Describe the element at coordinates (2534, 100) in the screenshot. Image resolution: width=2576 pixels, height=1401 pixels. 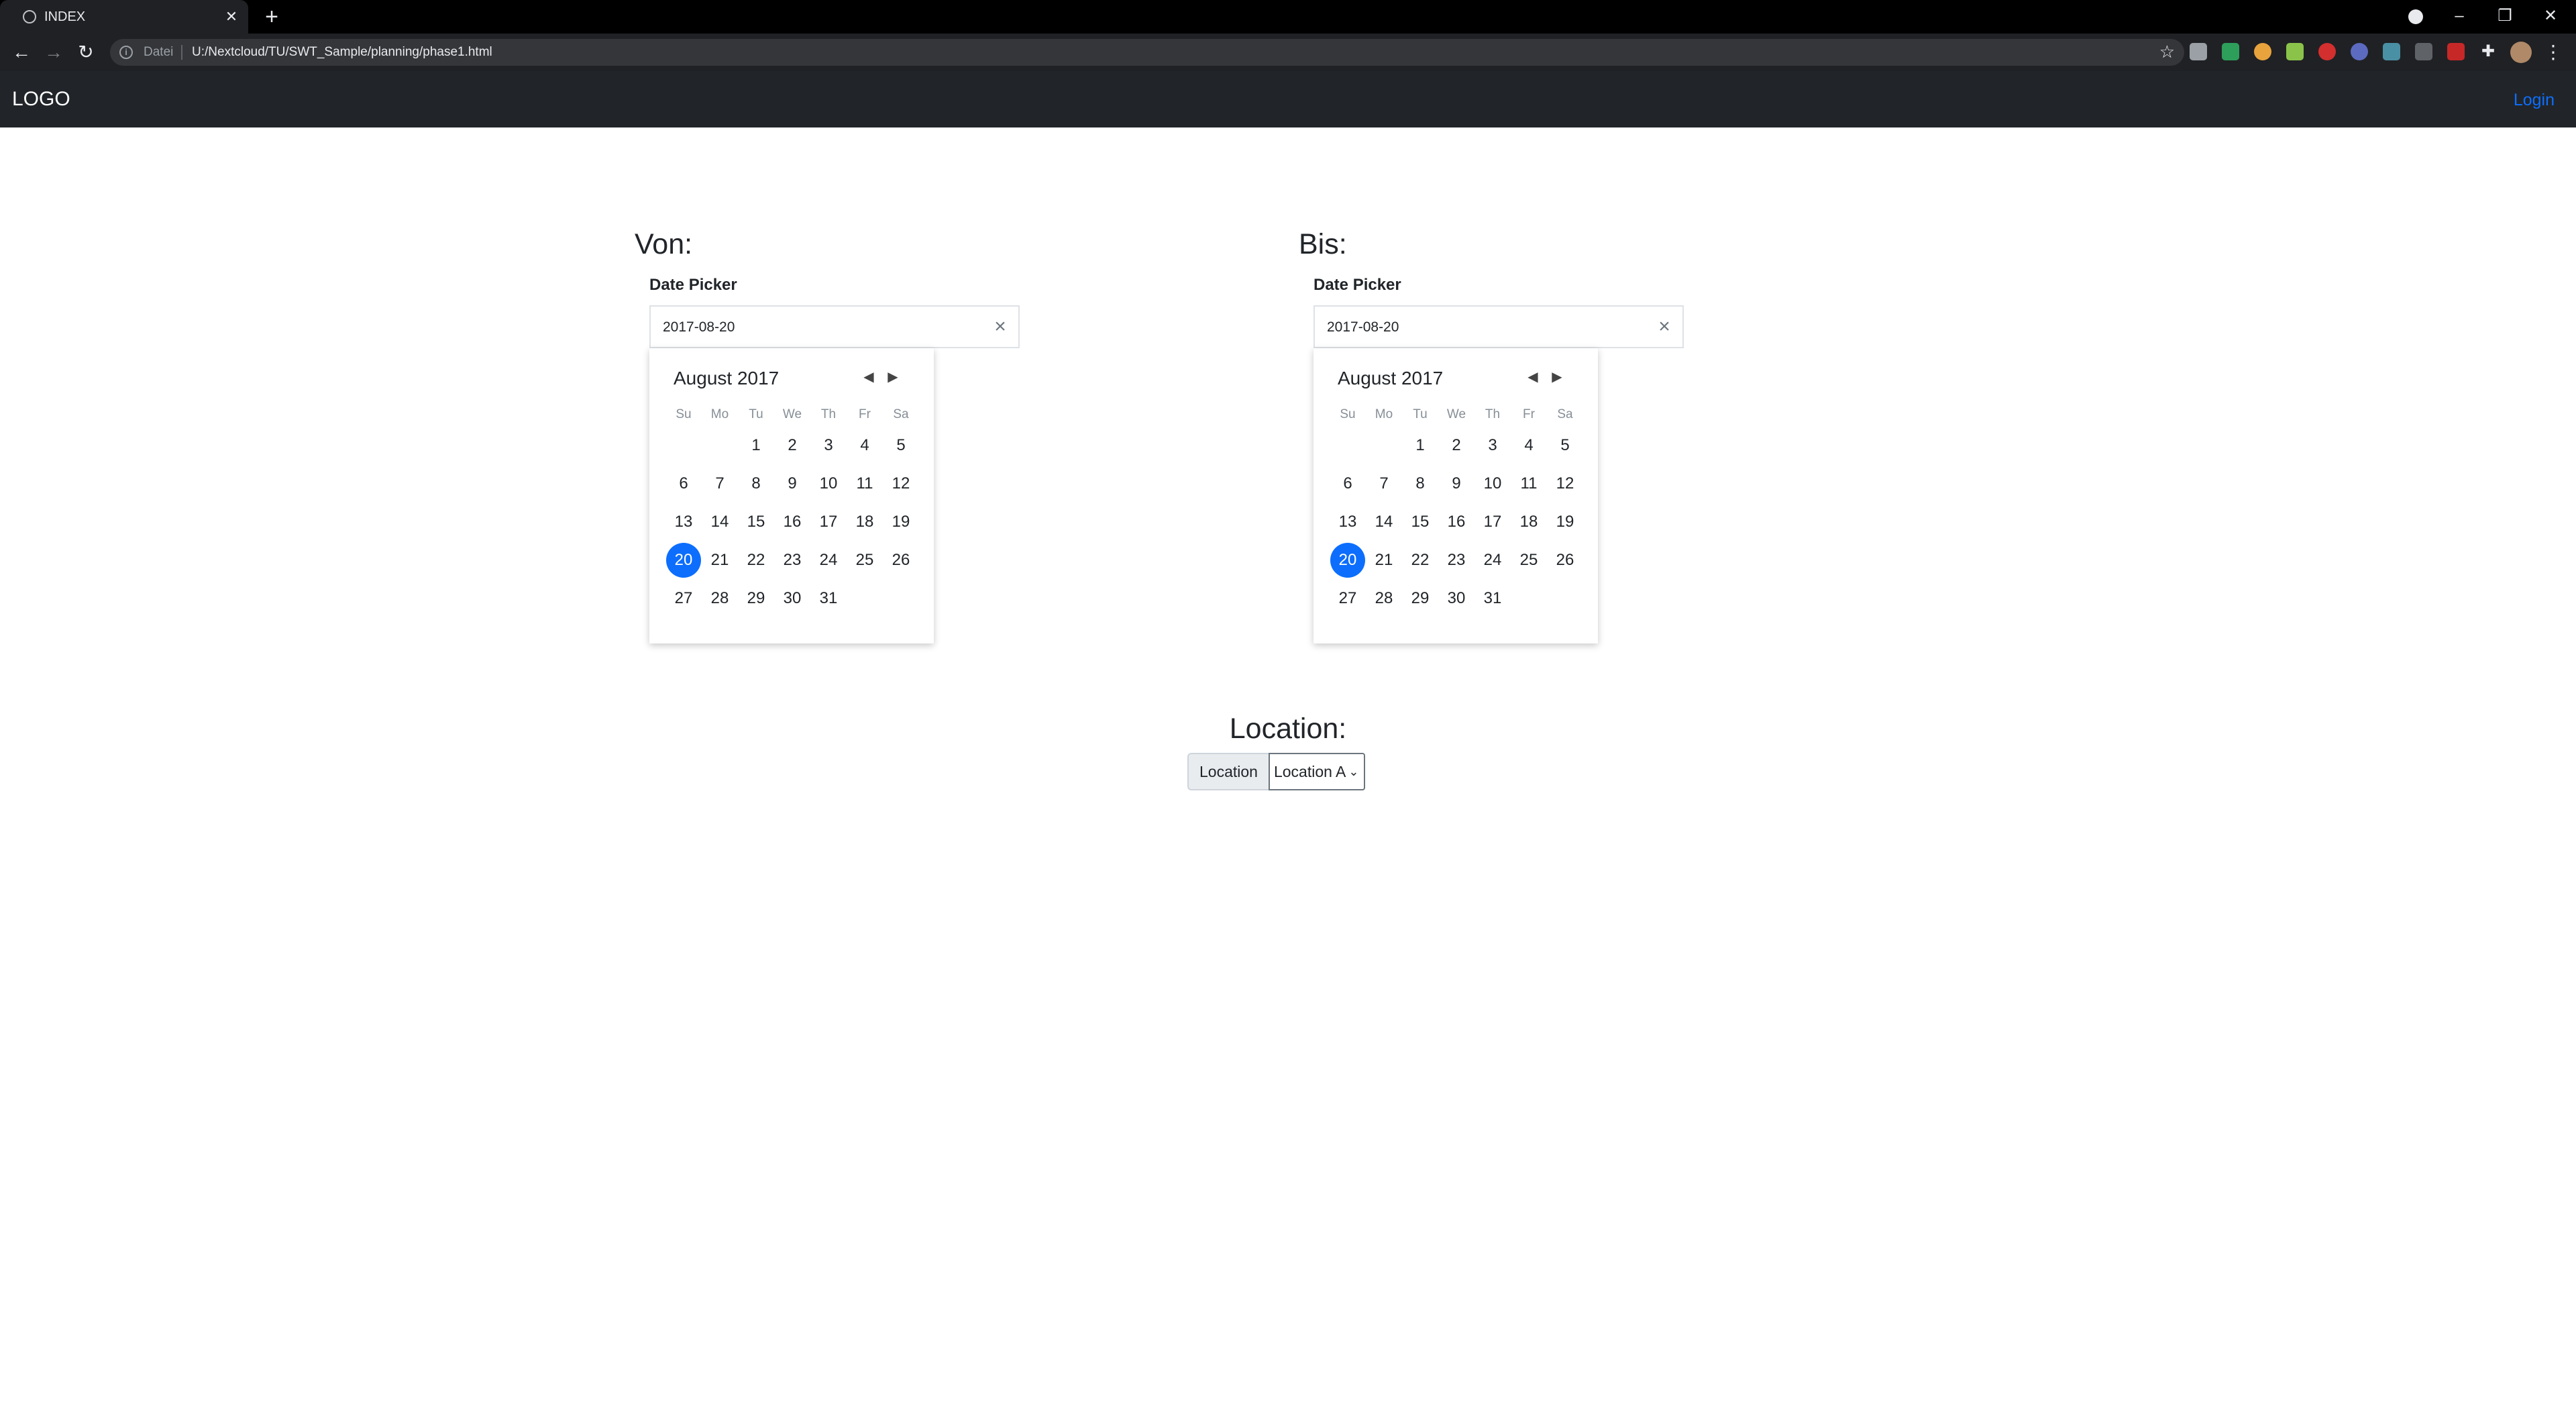
I see `login-link: Login` at that location.